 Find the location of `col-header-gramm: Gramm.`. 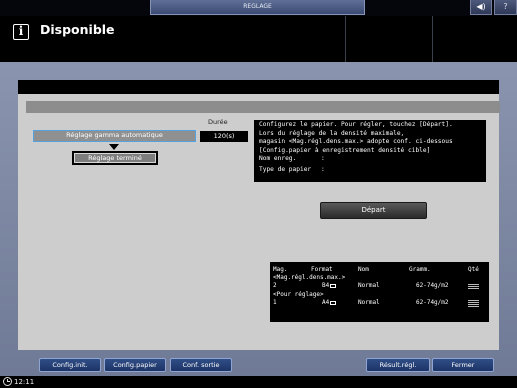

col-header-gramm: Gramm. is located at coordinates (420, 269).